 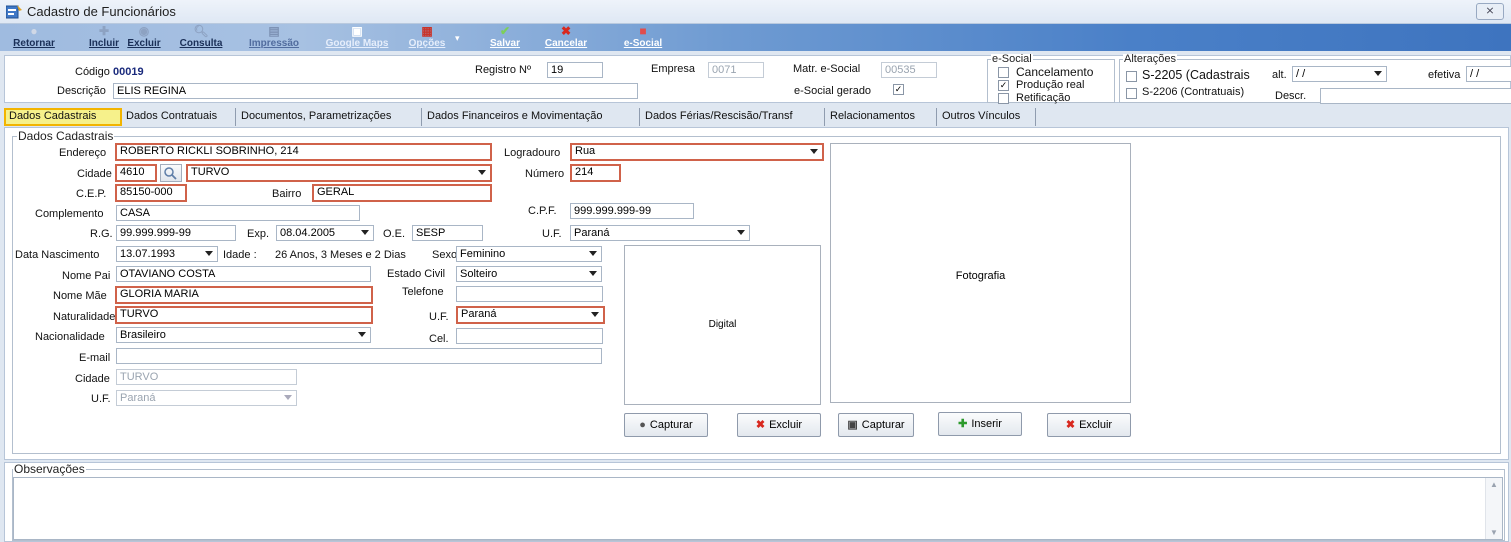 I want to click on fotografia-frame: Fotografia, so click(x=980, y=273).